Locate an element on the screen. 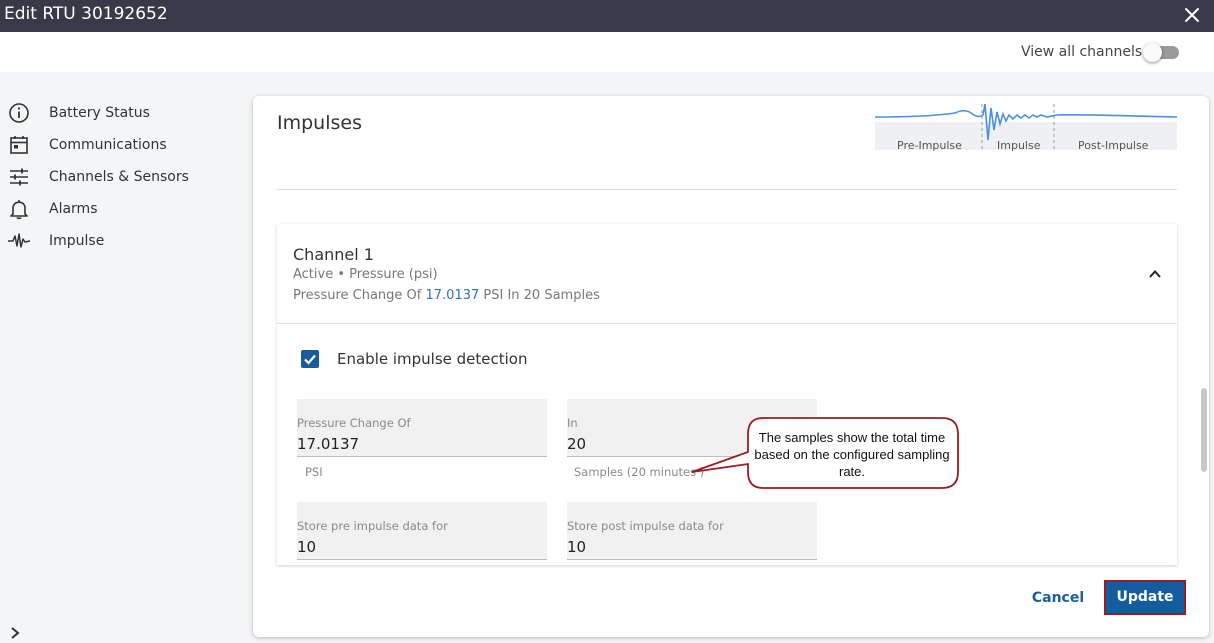  sidebar-item-alarms: Alarms is located at coordinates (115, 209).